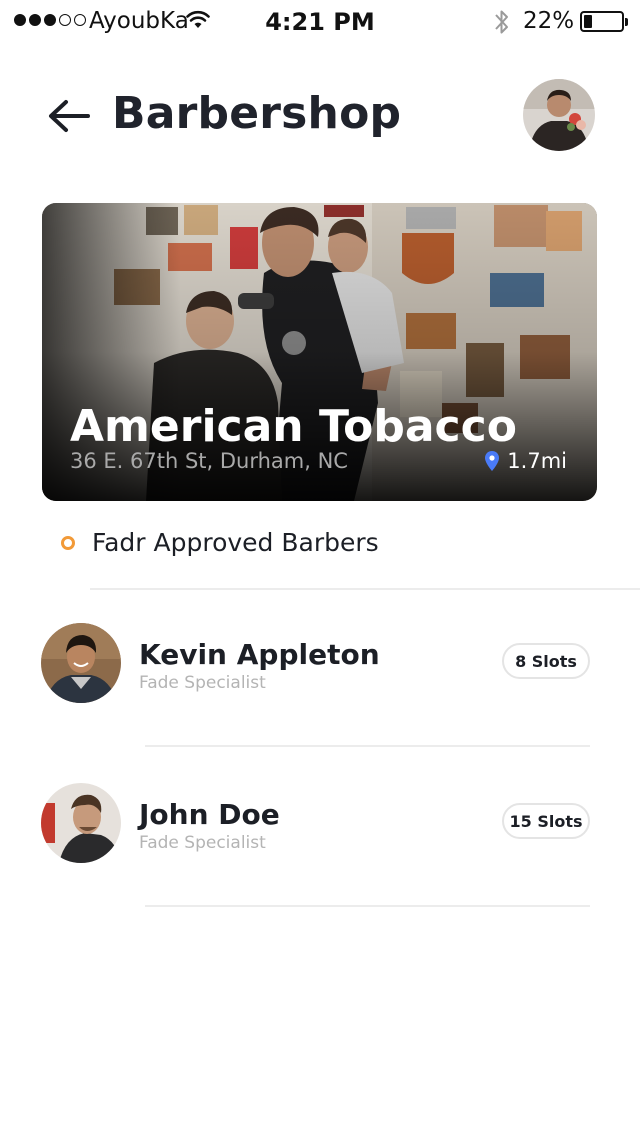  I want to click on distance-label: 1.7mi, so click(537, 461).